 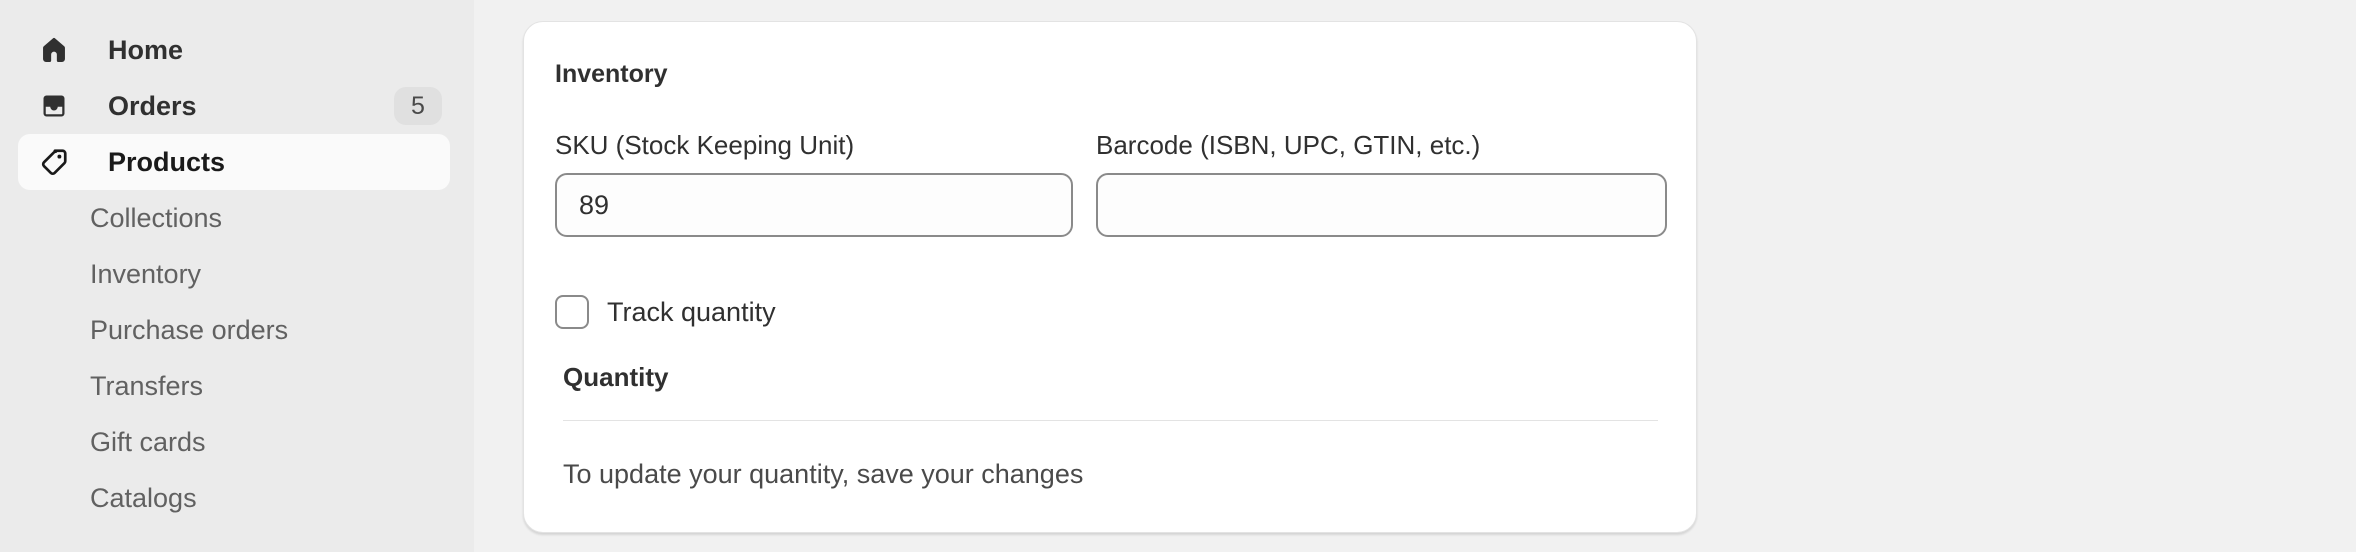 I want to click on divider, so click(x=1110, y=420).